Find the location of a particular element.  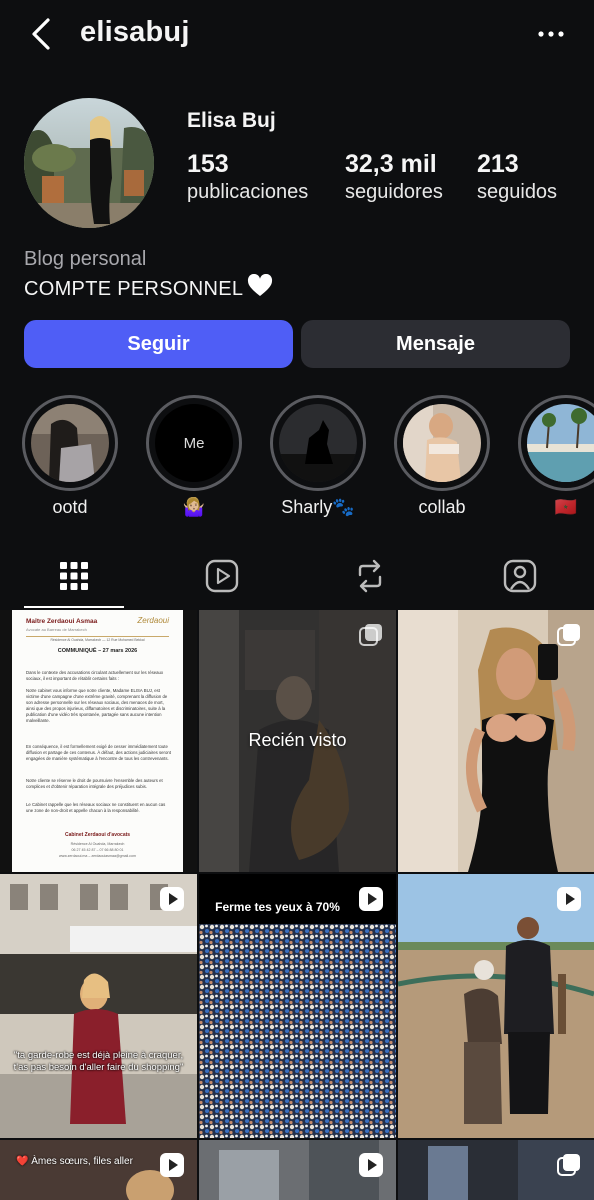

back-arrow-icon is located at coordinates (42, 34).